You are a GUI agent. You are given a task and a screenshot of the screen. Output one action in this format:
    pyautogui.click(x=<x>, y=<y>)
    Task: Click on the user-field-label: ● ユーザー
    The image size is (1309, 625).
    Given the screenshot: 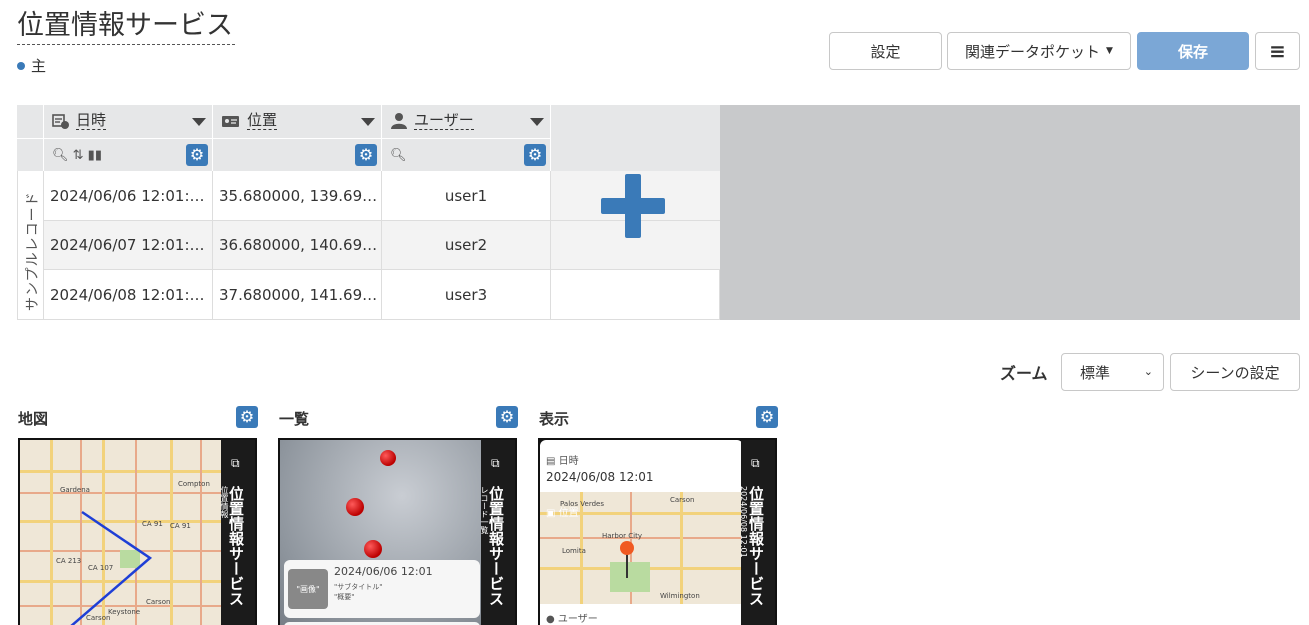 What is the action you would take?
    pyautogui.click(x=572, y=619)
    